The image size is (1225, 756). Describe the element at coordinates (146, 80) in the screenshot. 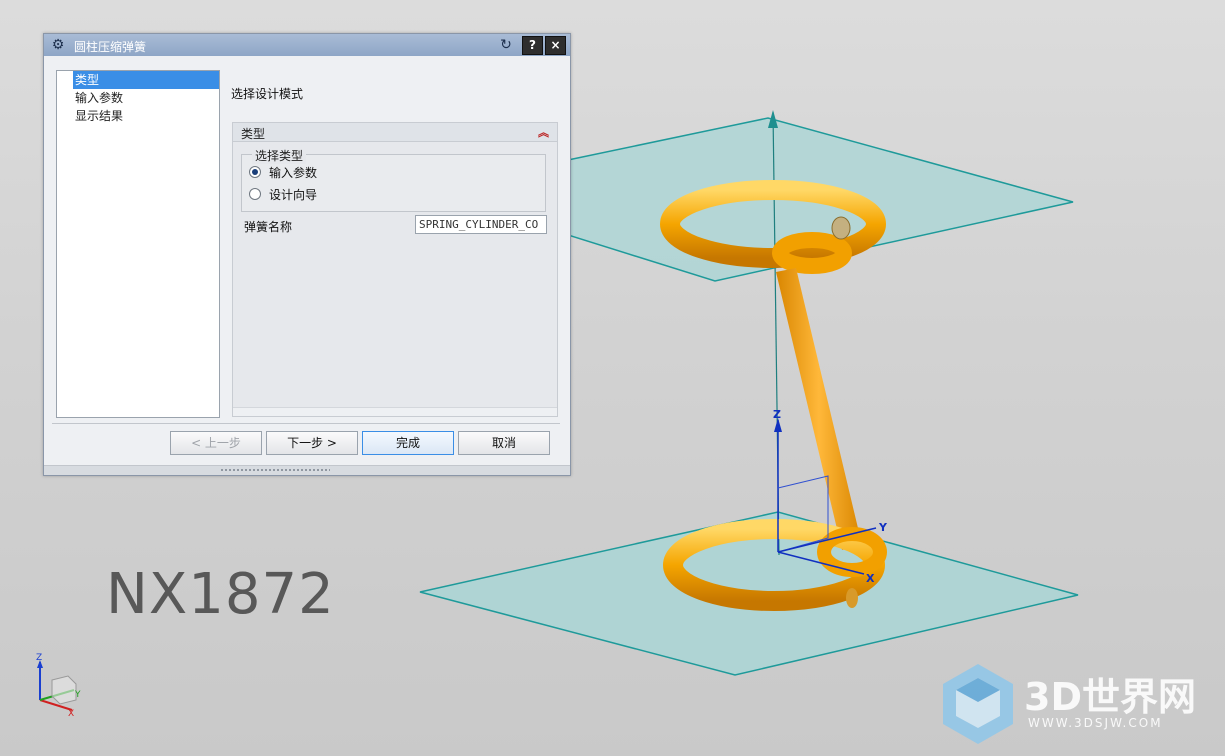

I see `nav-item-type: 类型` at that location.